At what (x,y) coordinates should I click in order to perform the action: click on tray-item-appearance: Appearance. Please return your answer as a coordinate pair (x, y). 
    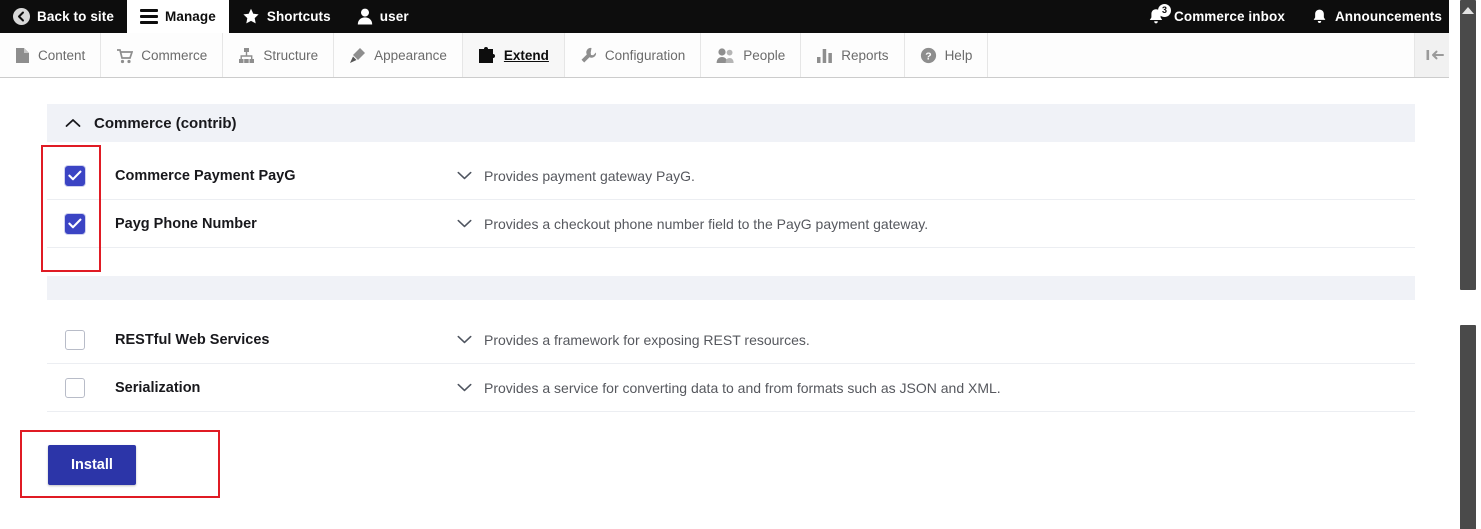
    Looking at the image, I should click on (398, 55).